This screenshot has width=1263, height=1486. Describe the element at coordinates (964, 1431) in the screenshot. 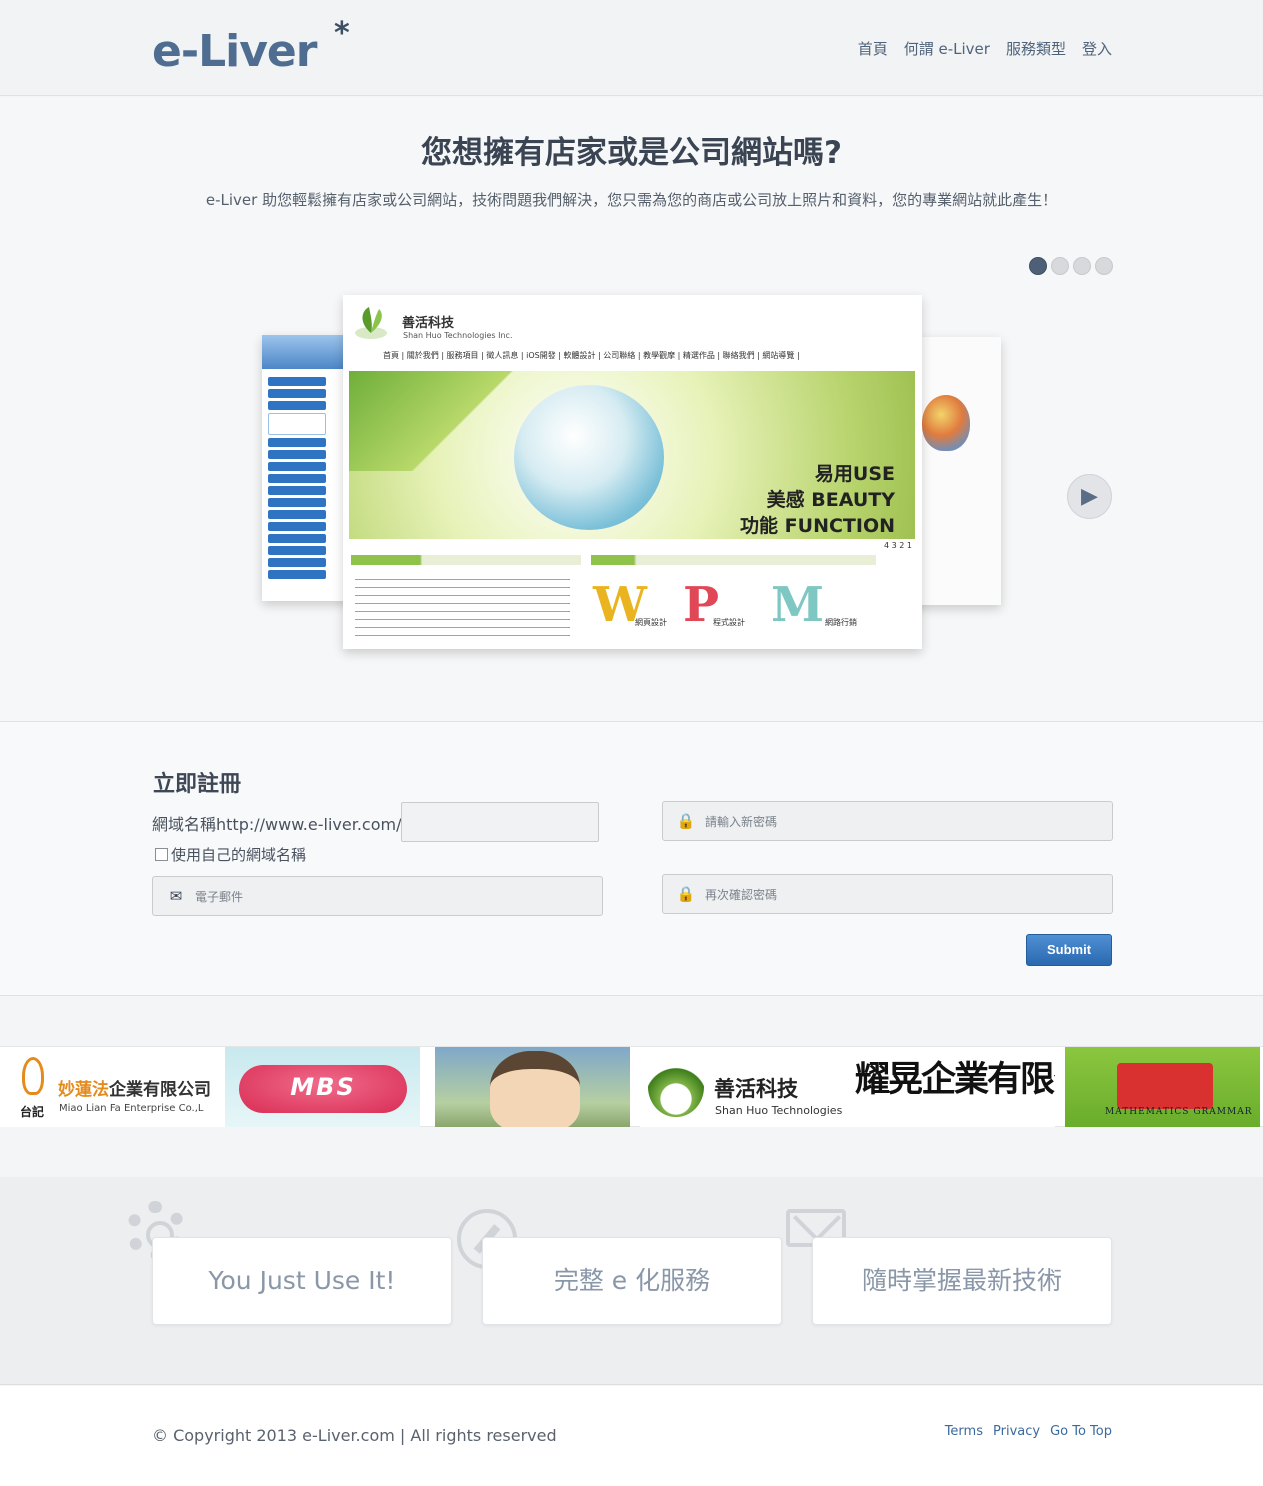

I see `footer-link-terms: Terms` at that location.